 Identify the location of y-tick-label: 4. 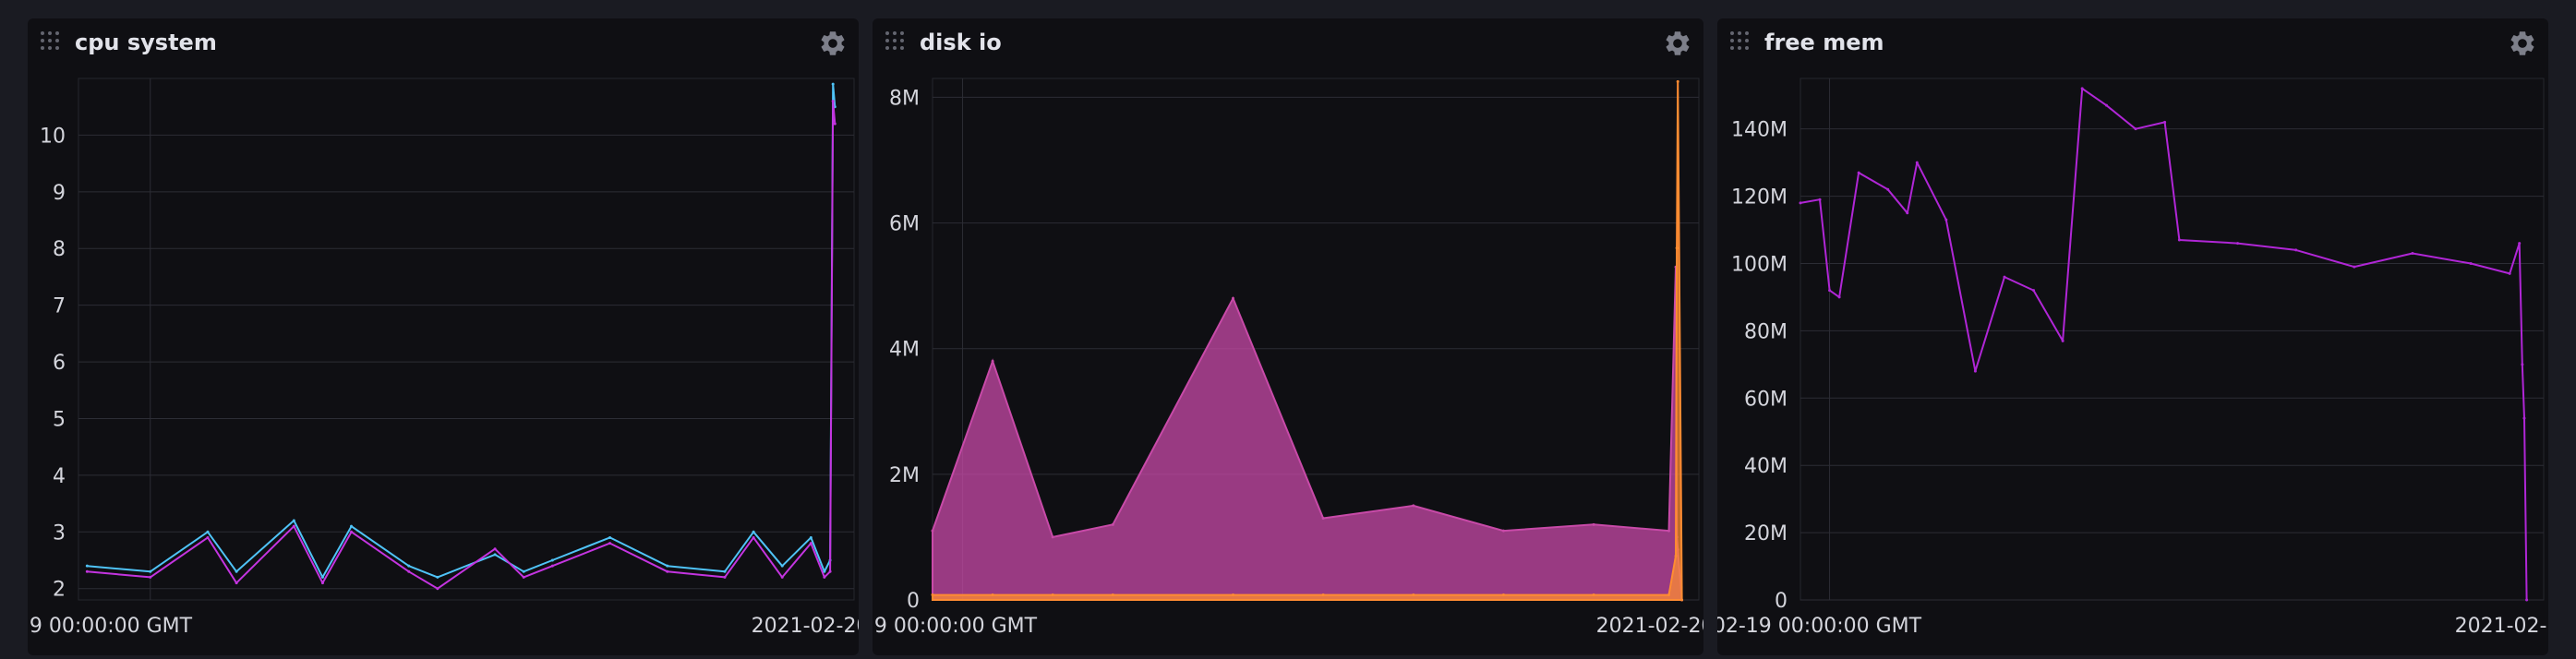
(60, 476).